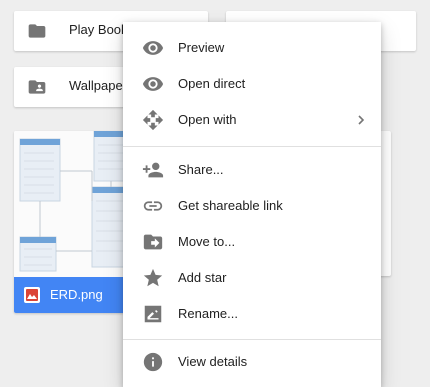 The image size is (430, 387). What do you see at coordinates (37, 31) in the screenshot?
I see `folder-icon` at bounding box center [37, 31].